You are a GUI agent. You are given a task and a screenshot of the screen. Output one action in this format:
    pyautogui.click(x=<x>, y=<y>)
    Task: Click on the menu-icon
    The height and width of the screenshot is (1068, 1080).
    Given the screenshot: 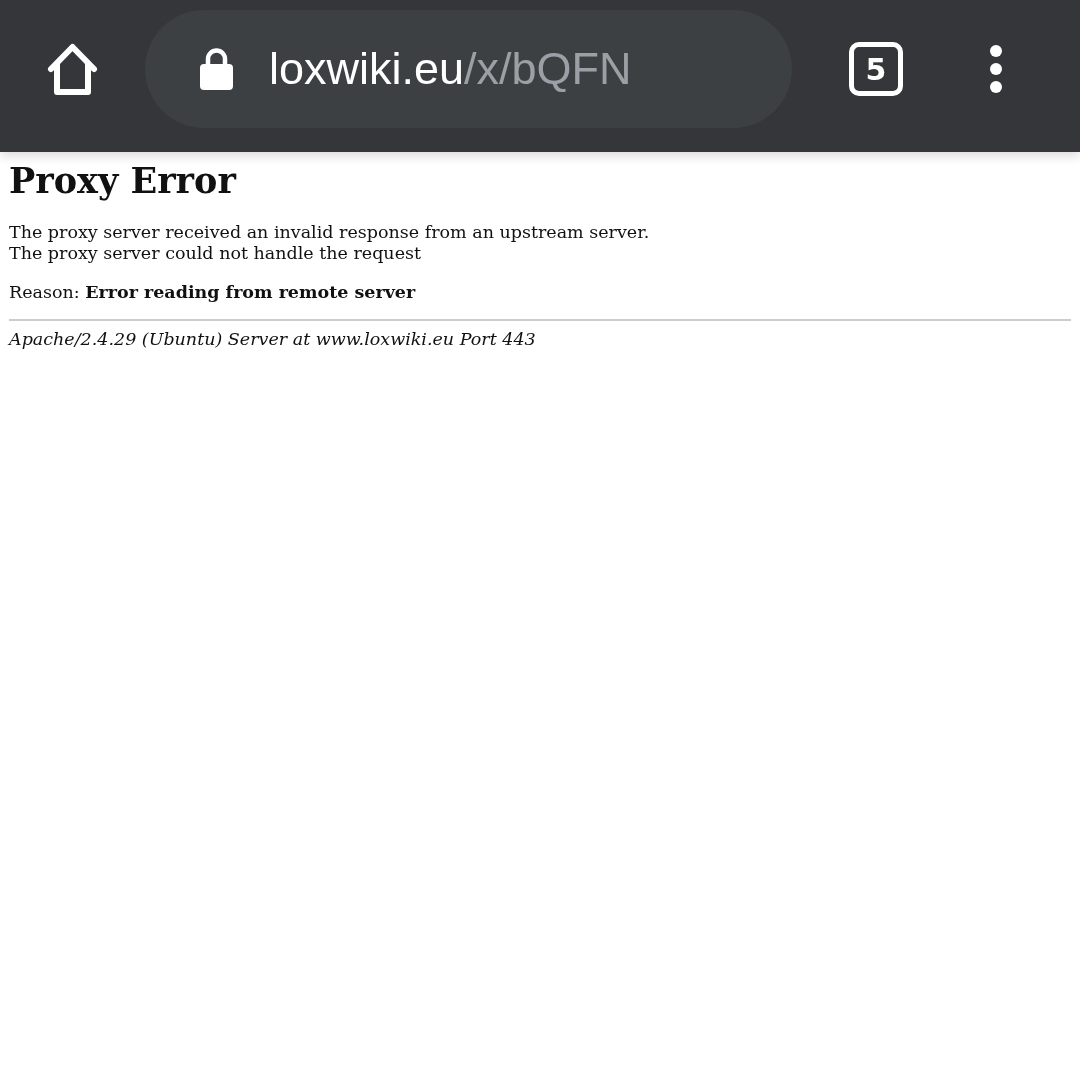 What is the action you would take?
    pyautogui.click(x=996, y=69)
    